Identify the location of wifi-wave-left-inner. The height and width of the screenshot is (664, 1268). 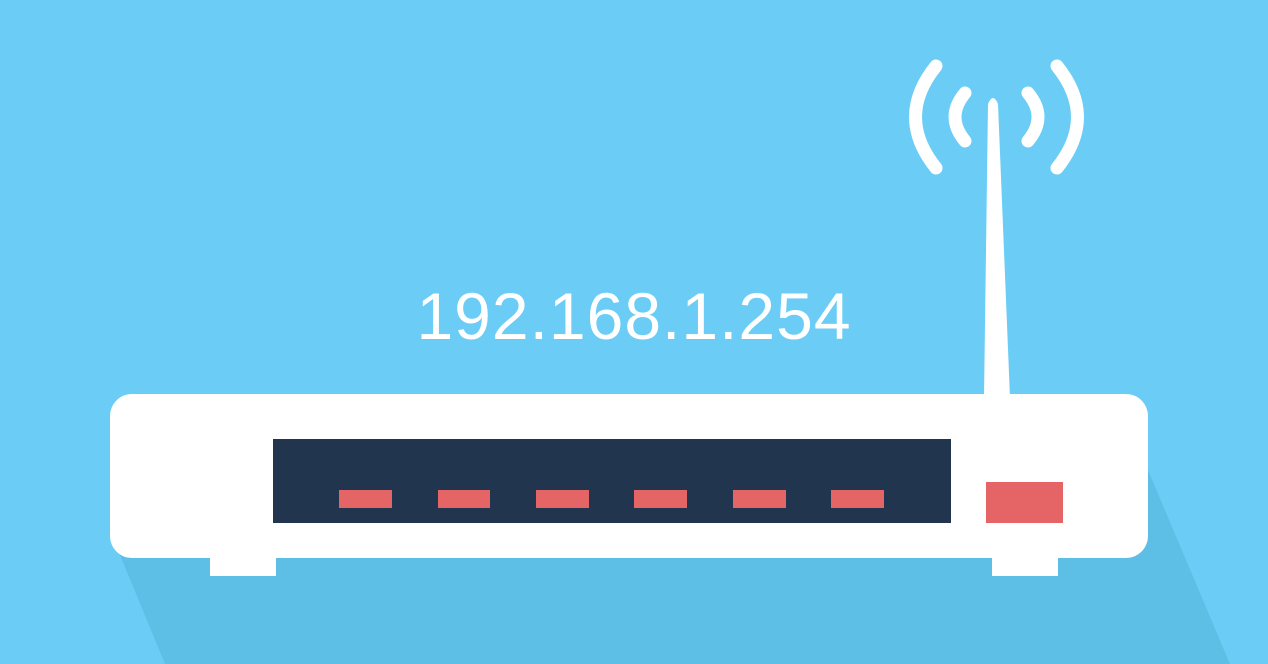
(960, 117).